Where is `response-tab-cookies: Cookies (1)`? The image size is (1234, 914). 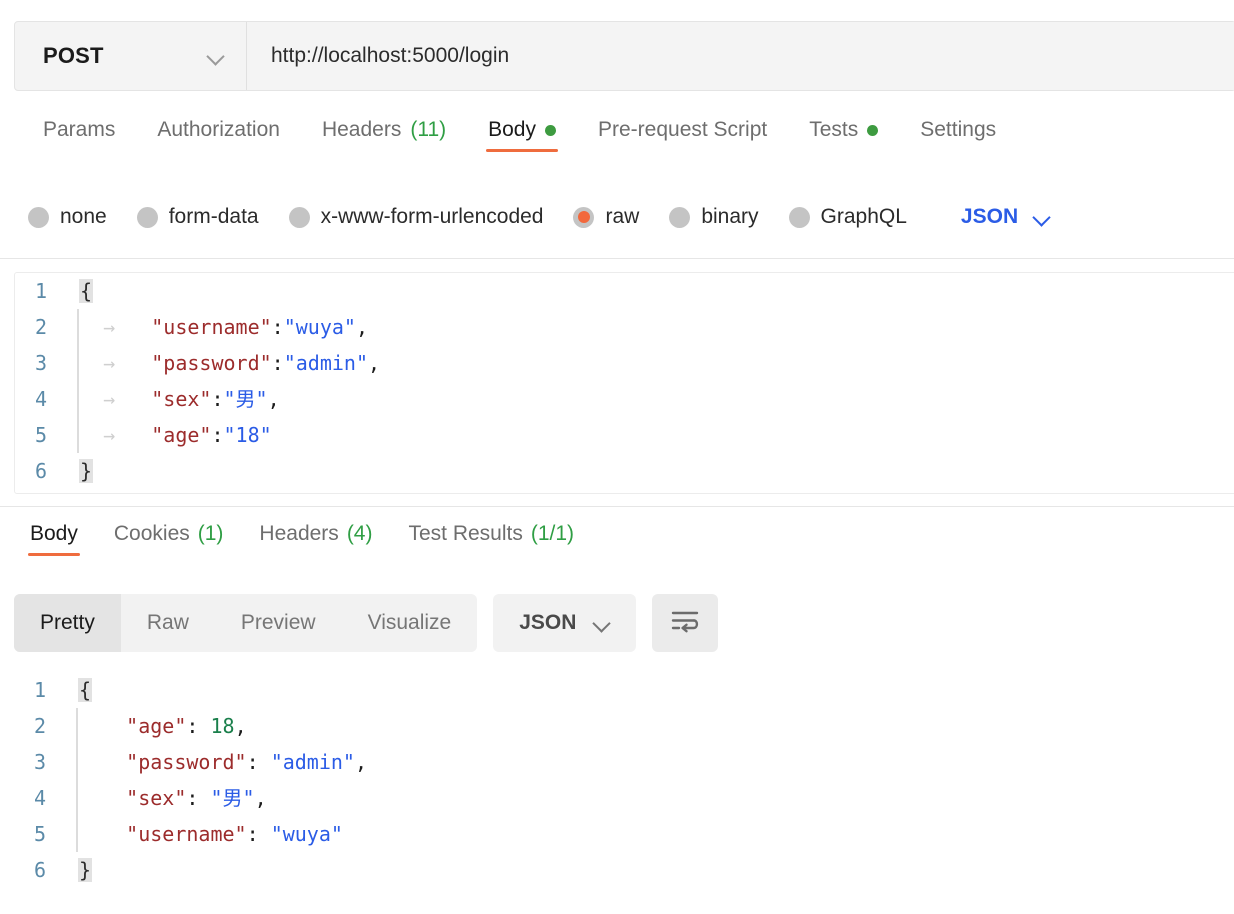
response-tab-cookies: Cookies (1) is located at coordinates (169, 540).